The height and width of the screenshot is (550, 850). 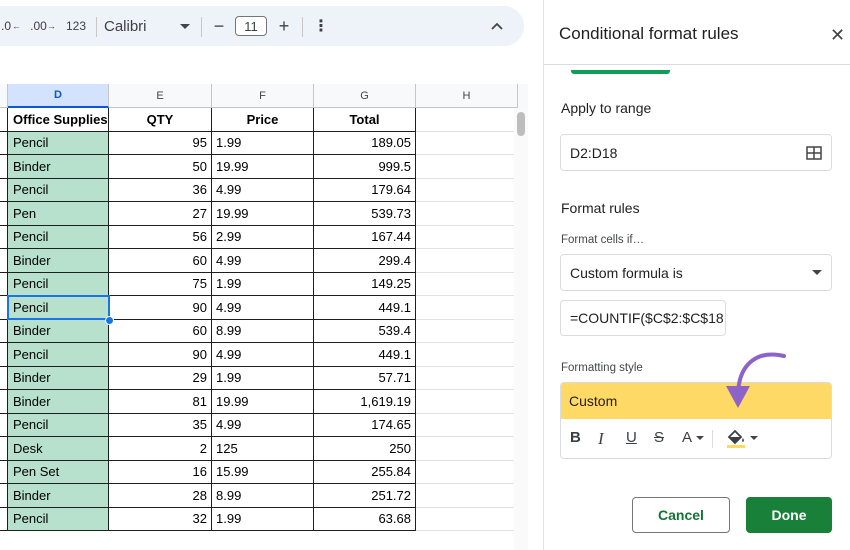 What do you see at coordinates (631, 437) in the screenshot?
I see `underline-button: U` at bounding box center [631, 437].